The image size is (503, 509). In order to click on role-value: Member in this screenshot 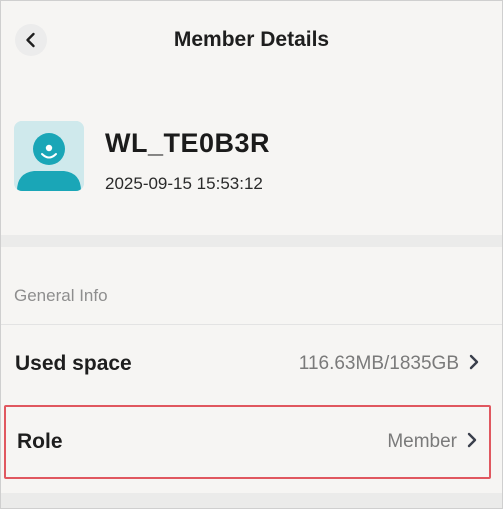, I will do `click(422, 441)`.